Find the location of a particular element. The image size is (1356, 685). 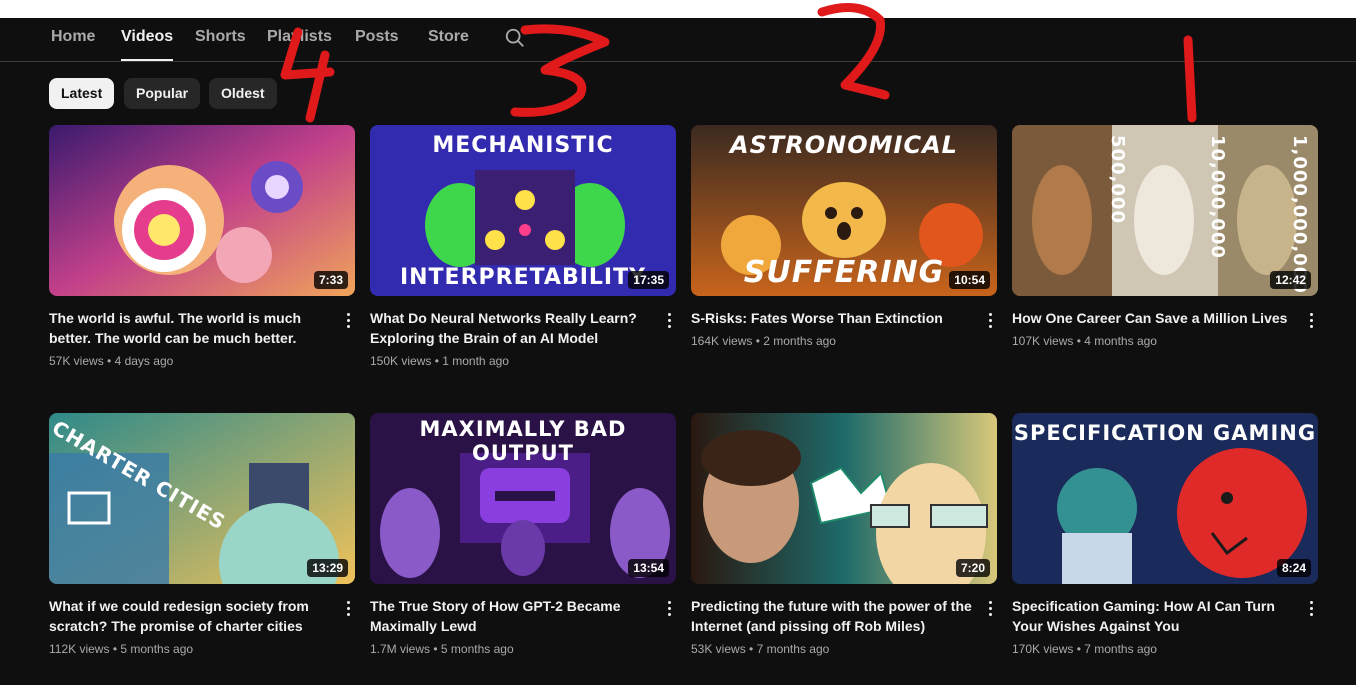

video-thumbnail: SPECIFICATION GAMING 8:24 is located at coordinates (1165, 498).